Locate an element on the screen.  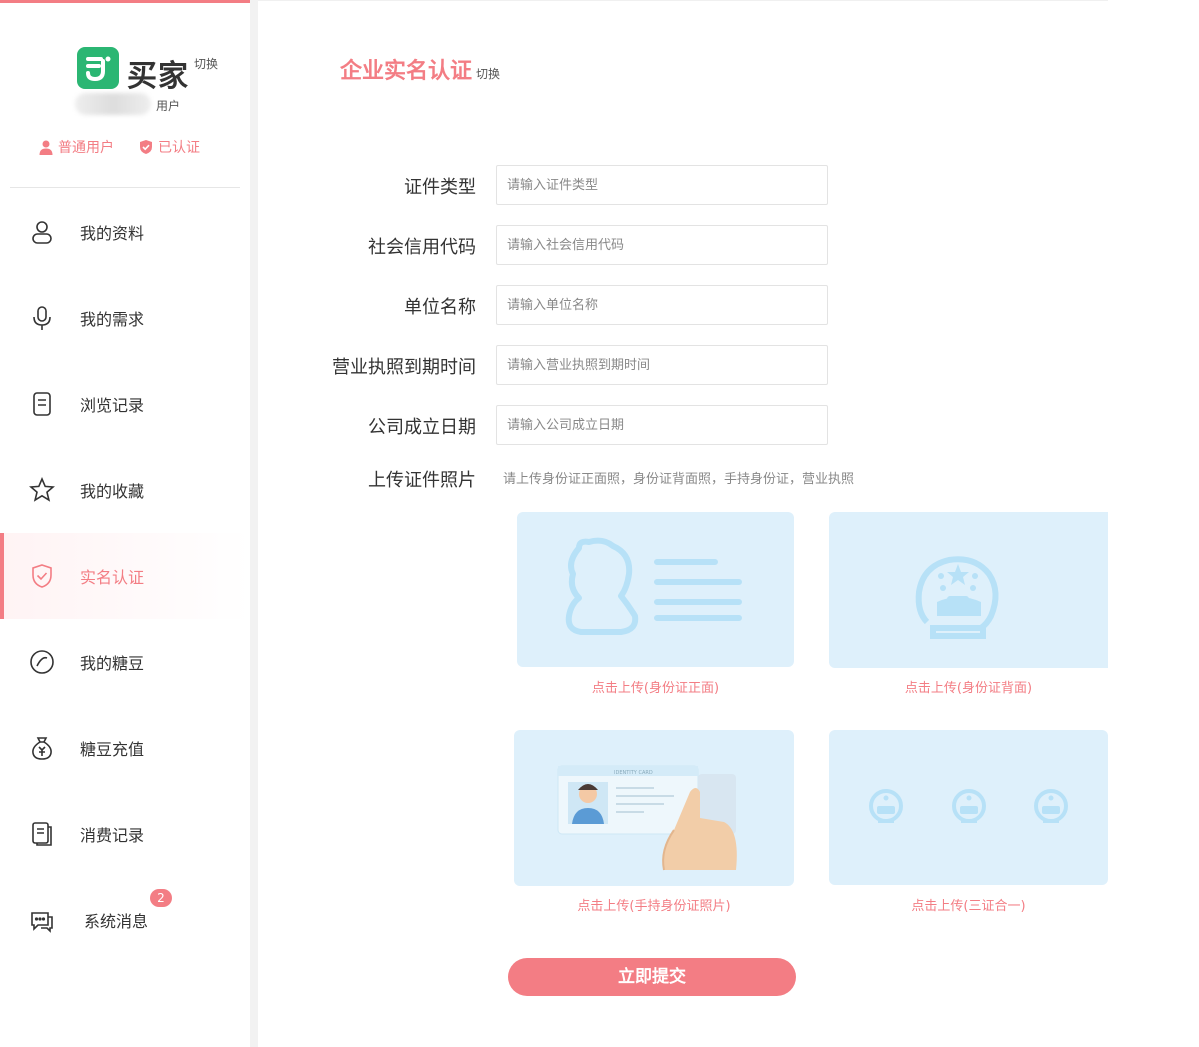
sidebar-item-verification: 实名认证 is located at coordinates (125, 576).